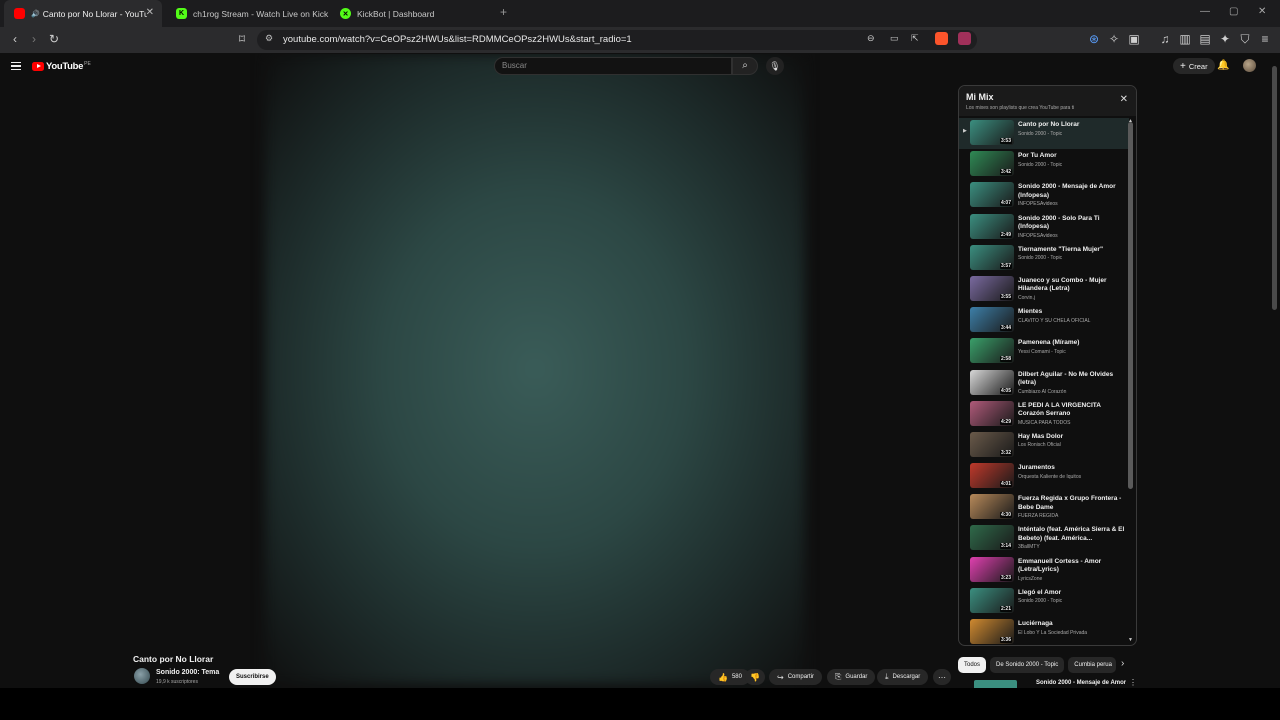 The height and width of the screenshot is (720, 1280). What do you see at coordinates (1205, 39) in the screenshot?
I see `wallet-icon: ▤` at bounding box center [1205, 39].